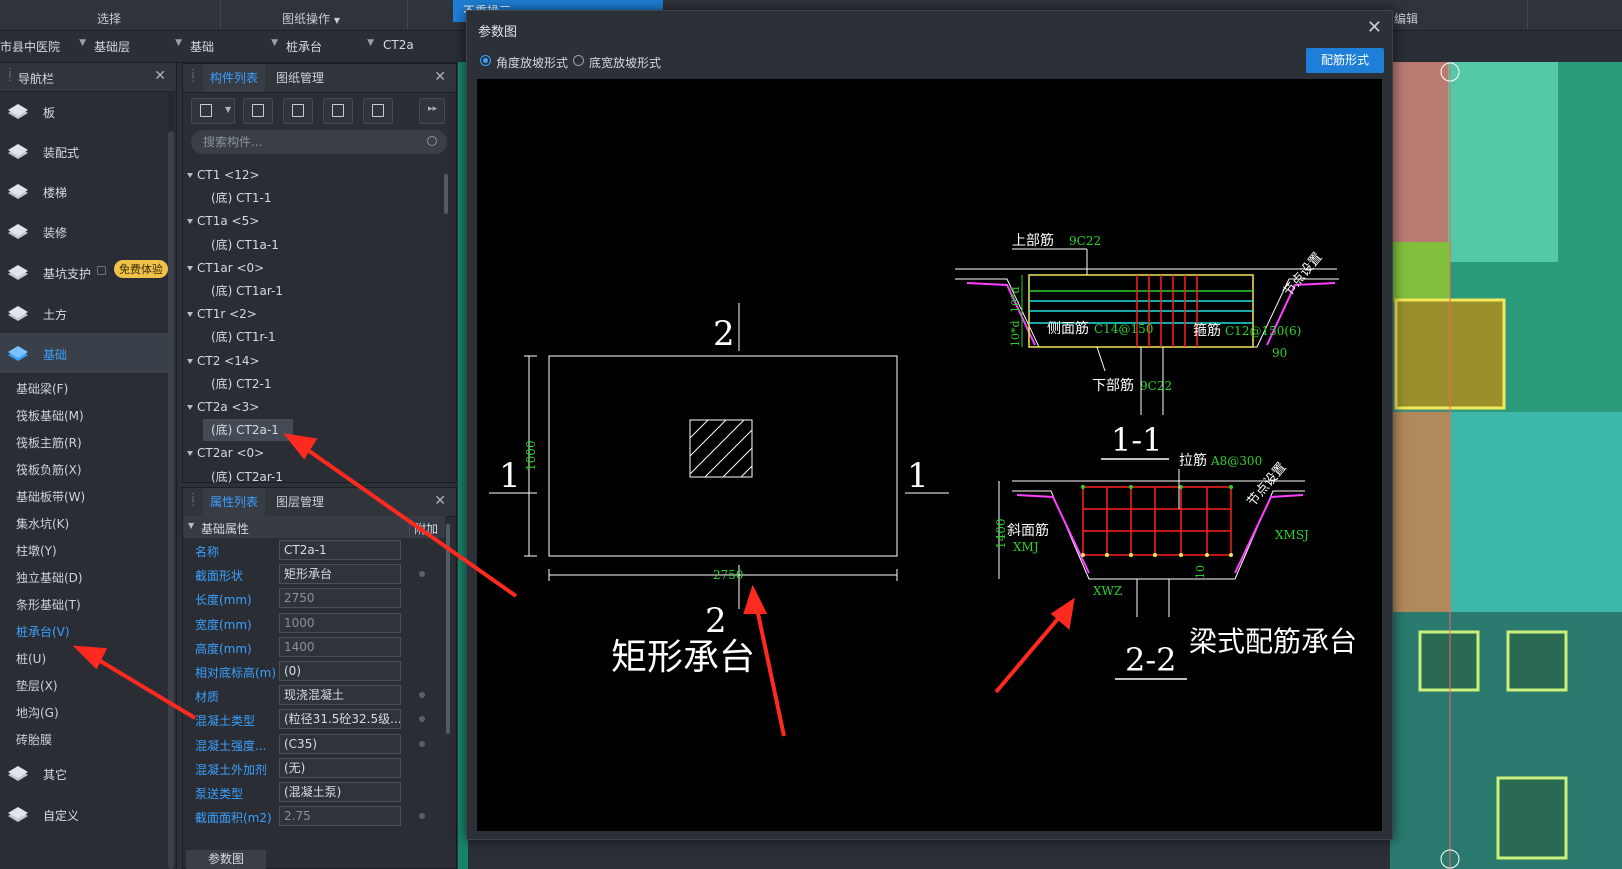 This screenshot has height=869, width=1622. What do you see at coordinates (50, 496) in the screenshot?
I see `nav-sub-item: 基础板带(W)` at bounding box center [50, 496].